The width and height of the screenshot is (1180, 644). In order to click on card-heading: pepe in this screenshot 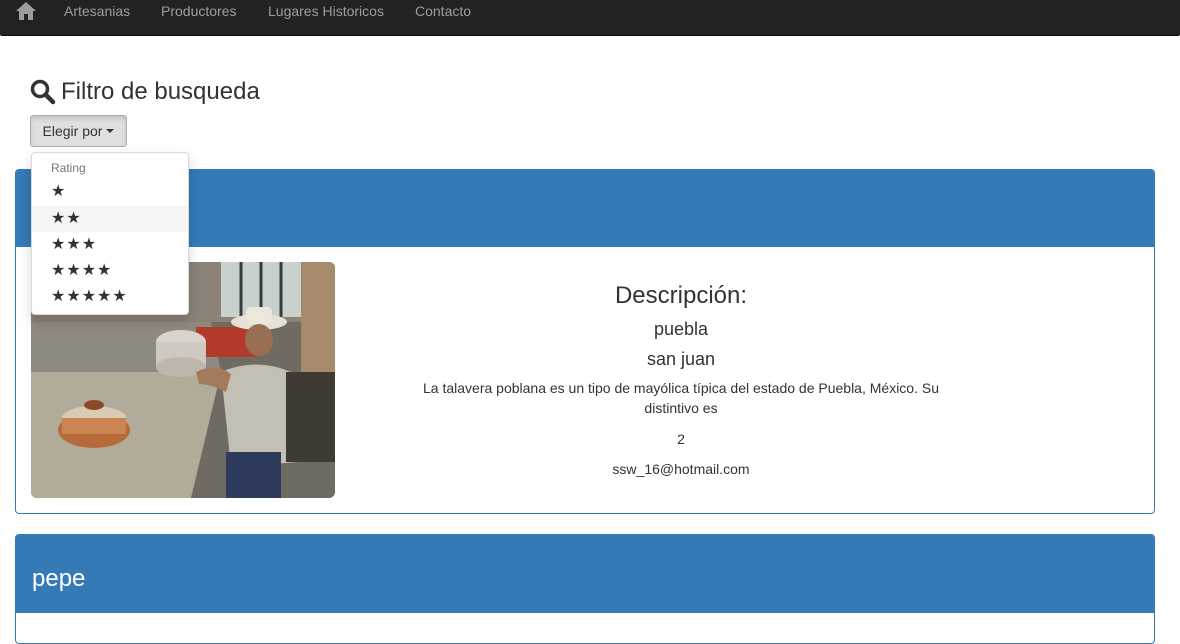, I will do `click(585, 574)`.